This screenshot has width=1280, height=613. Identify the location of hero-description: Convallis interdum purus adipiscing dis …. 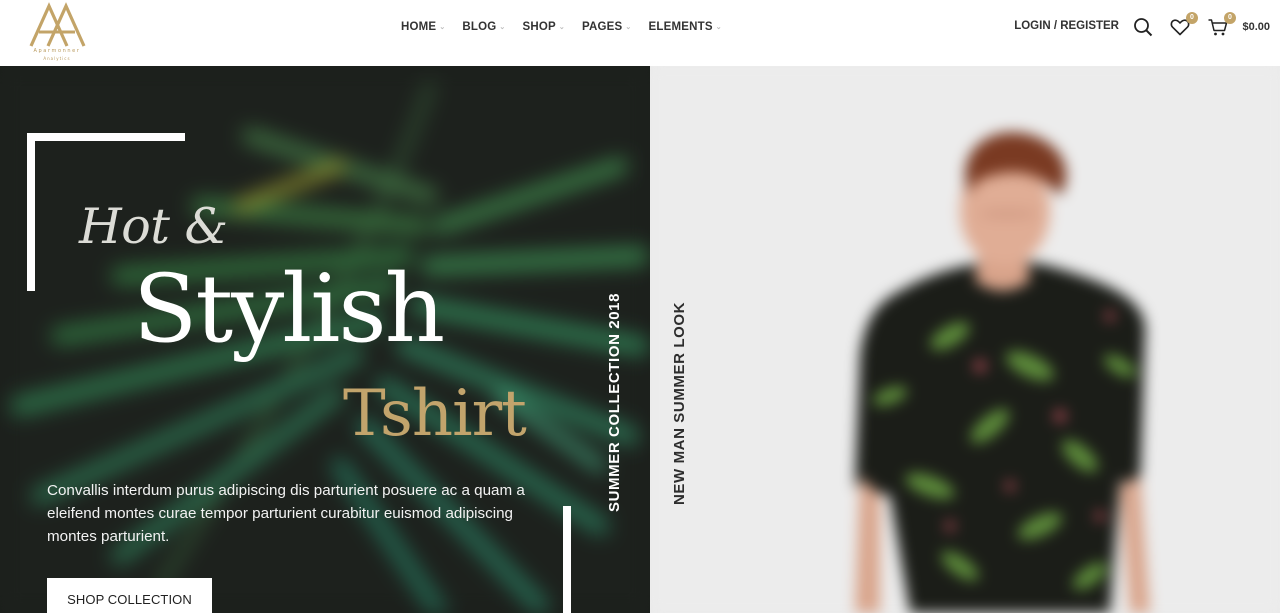
(286, 513).